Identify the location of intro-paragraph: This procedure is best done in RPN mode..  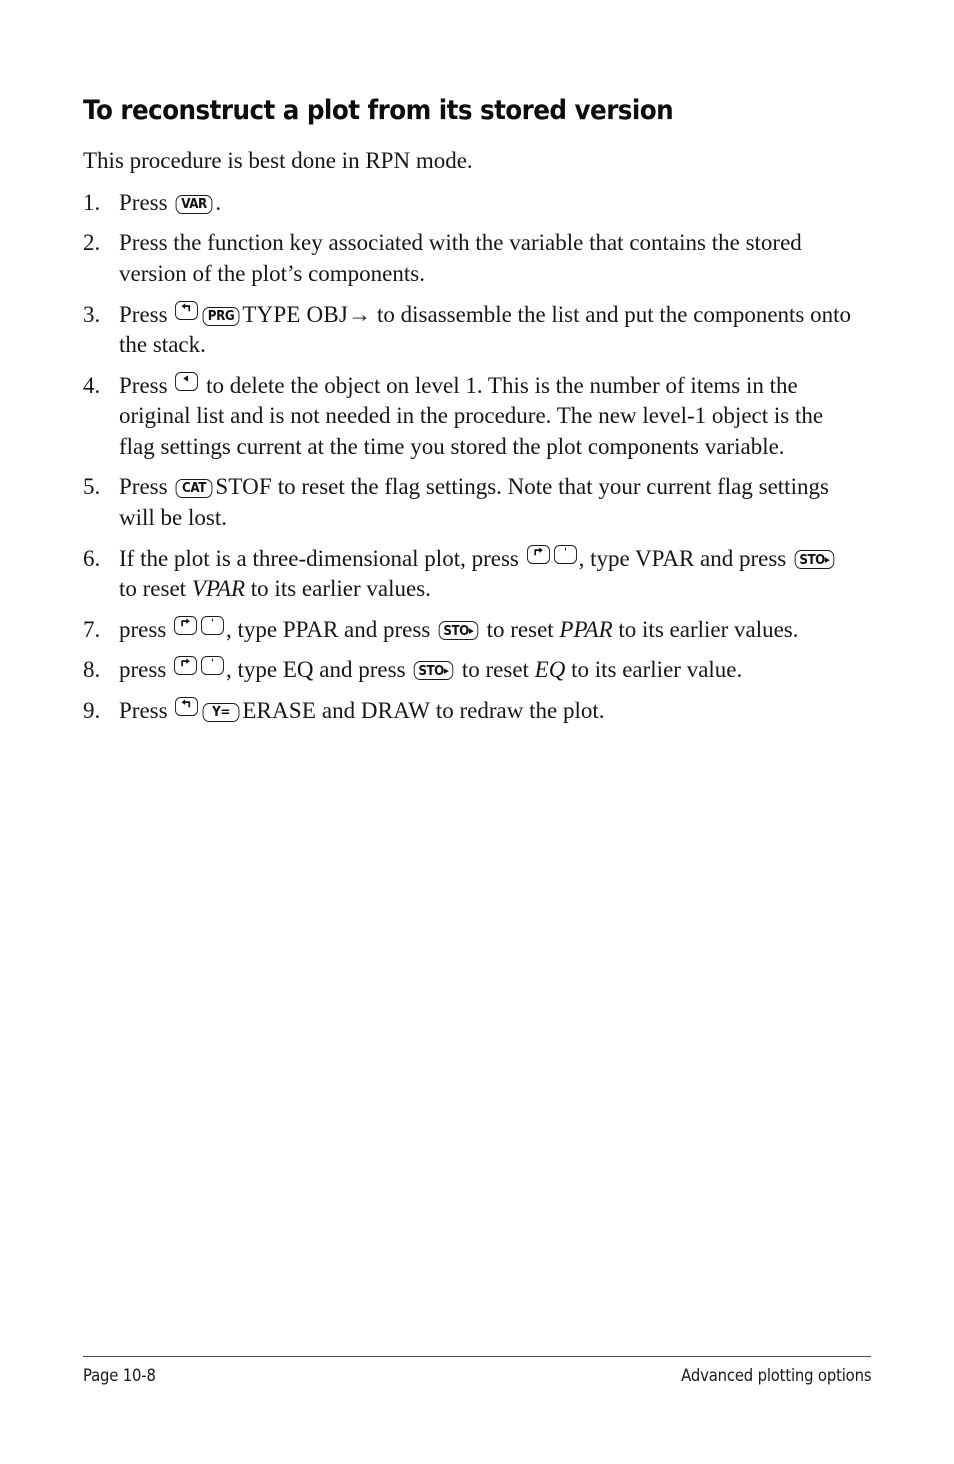
(278, 161).